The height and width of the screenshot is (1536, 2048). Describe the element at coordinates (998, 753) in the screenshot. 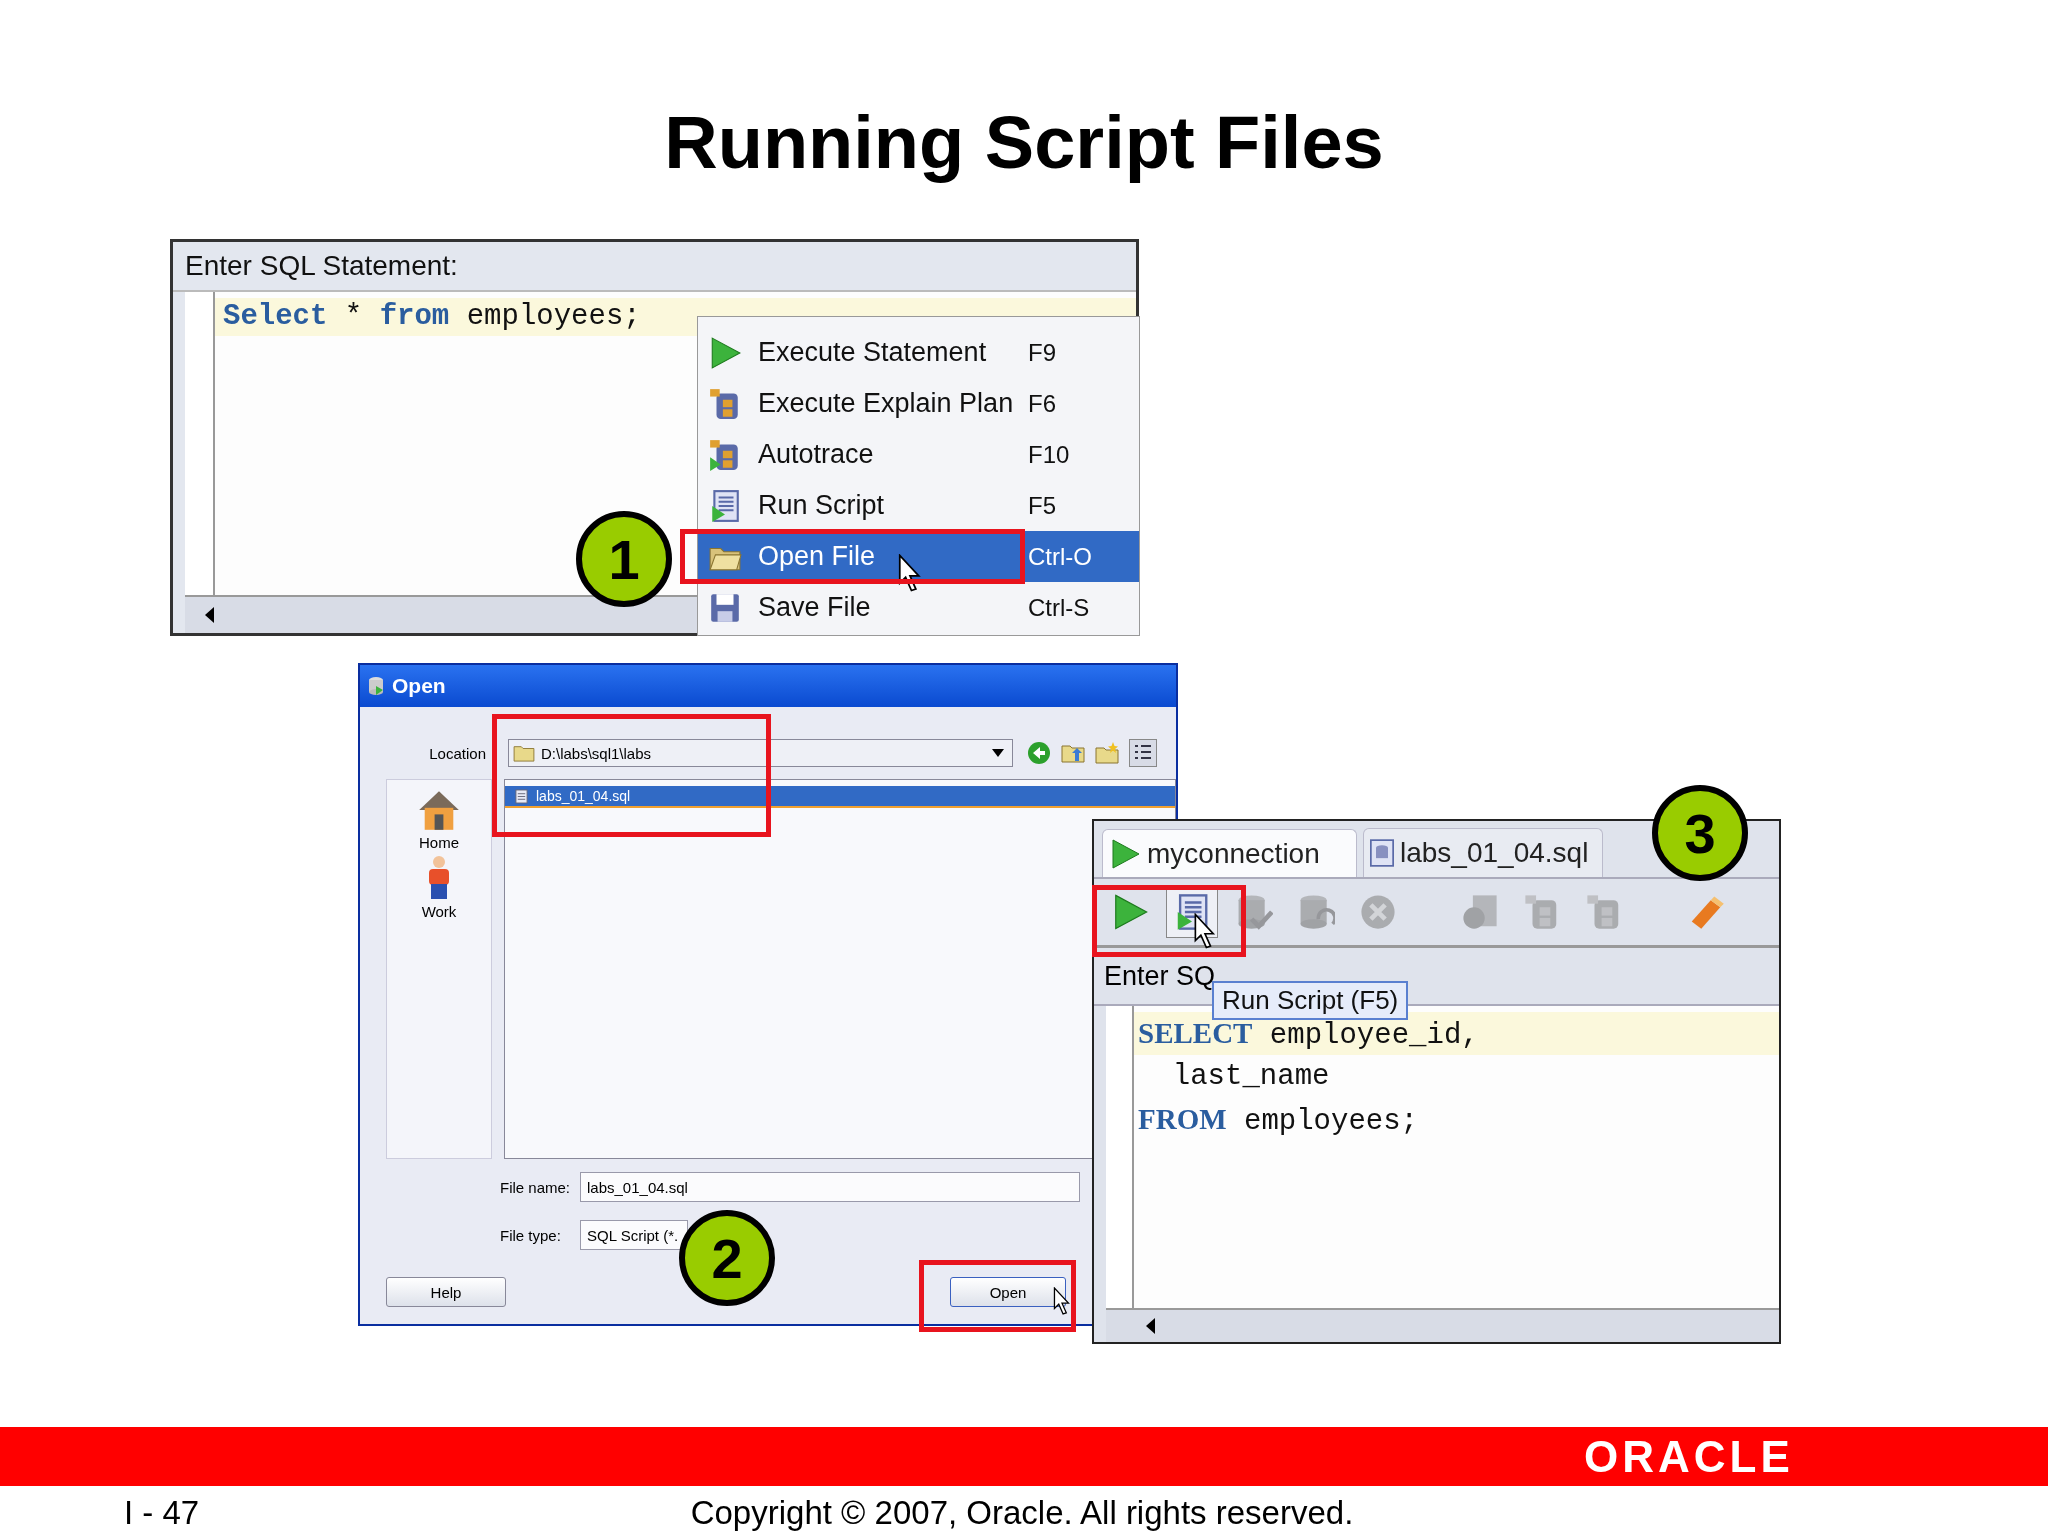

I see `caret-icon` at that location.